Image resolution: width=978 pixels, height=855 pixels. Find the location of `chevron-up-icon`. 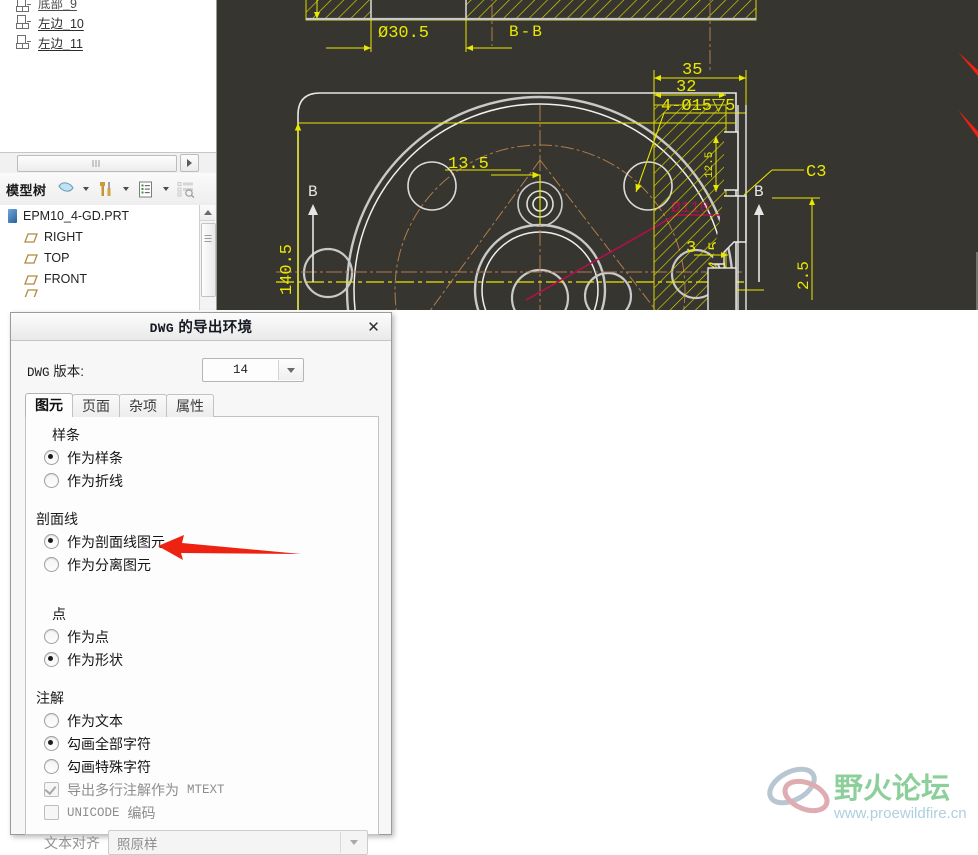

chevron-up-icon is located at coordinates (207, 212).